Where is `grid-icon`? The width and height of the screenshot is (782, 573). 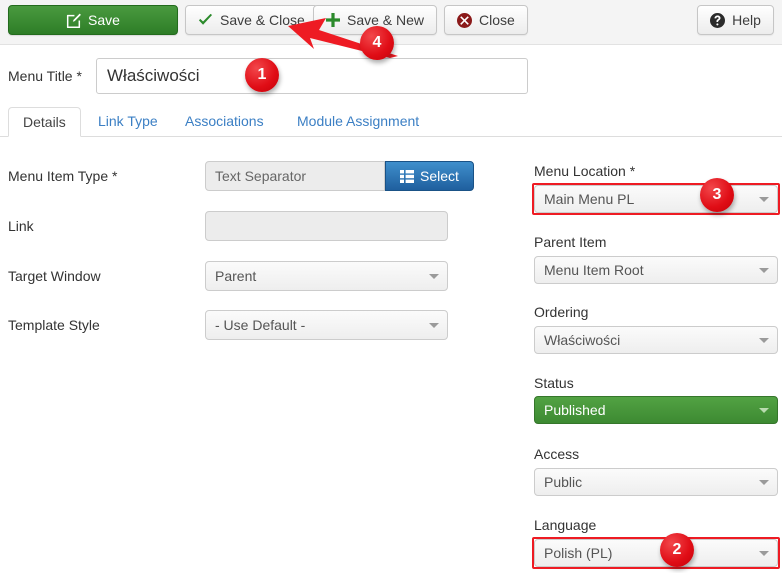 grid-icon is located at coordinates (407, 176).